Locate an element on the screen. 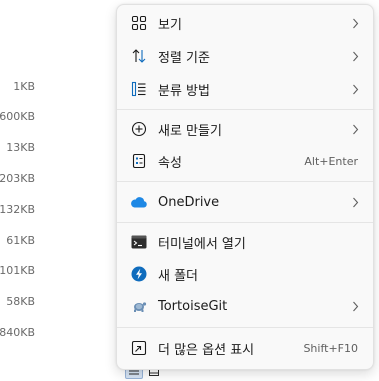  menu-item-new-folder: 새 폴더 is located at coordinates (245, 274).